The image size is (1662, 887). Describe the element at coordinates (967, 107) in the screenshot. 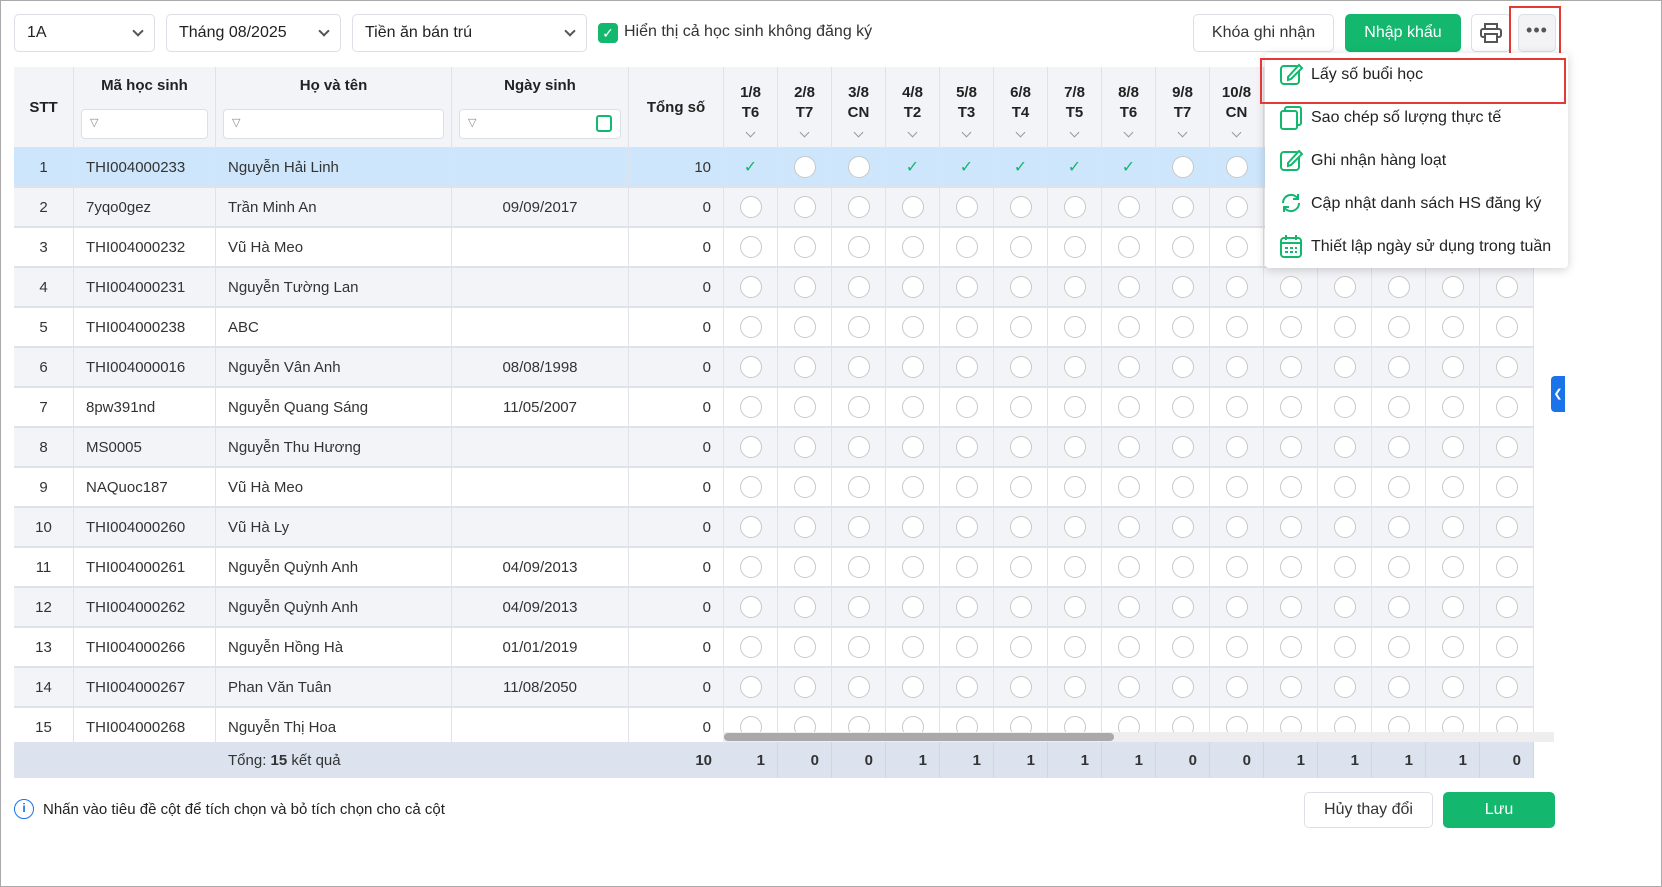

I see `header-day: 5/8 T3` at that location.